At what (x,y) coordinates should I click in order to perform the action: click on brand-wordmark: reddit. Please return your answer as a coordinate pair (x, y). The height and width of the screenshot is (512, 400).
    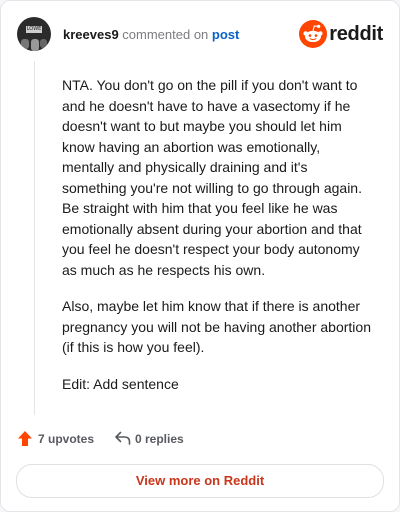
    Looking at the image, I should click on (356, 34).